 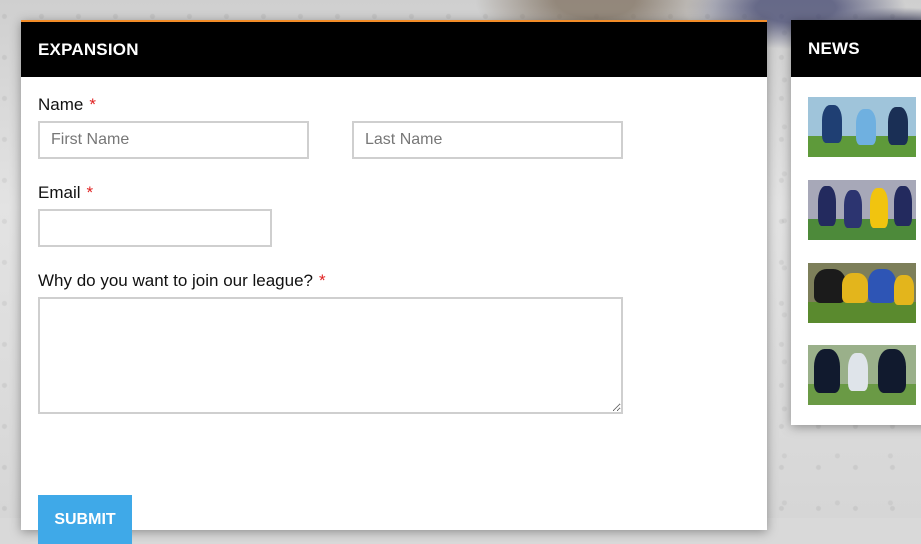 What do you see at coordinates (176, 280) in the screenshot?
I see `why-join-label-text: Why do you want to join our league?` at bounding box center [176, 280].